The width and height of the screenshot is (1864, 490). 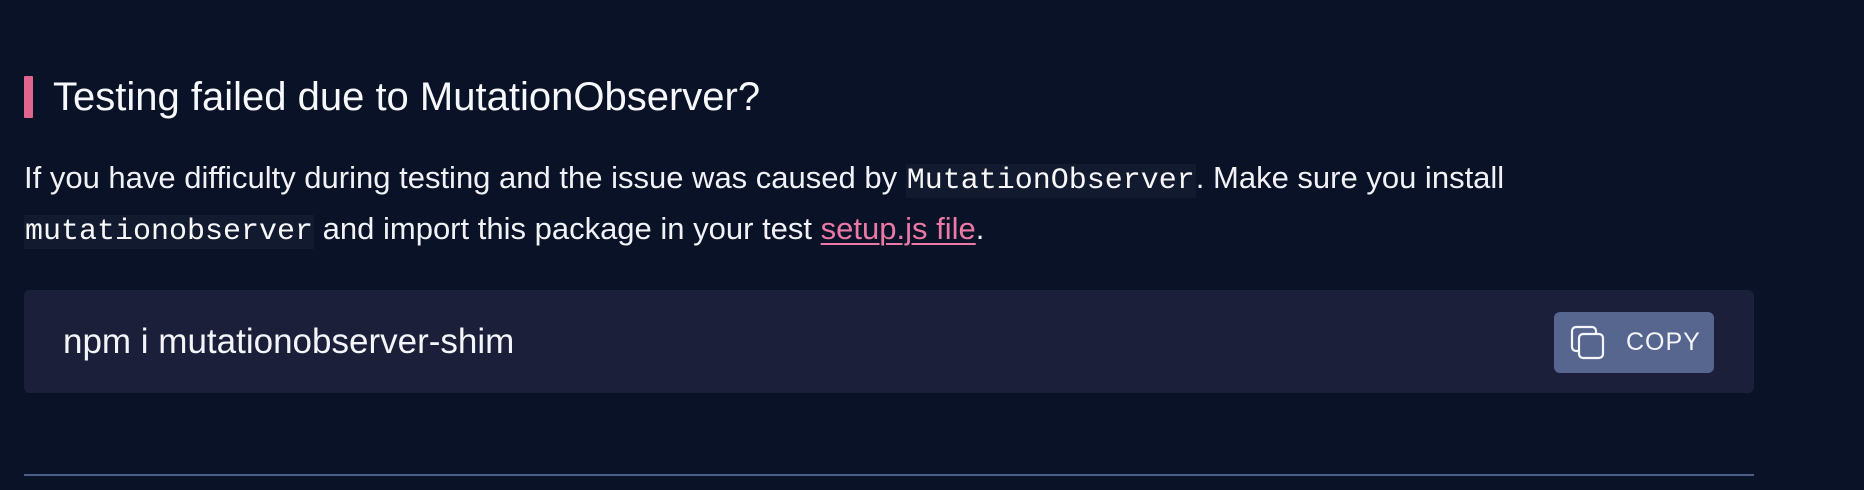 What do you see at coordinates (289, 341) in the screenshot?
I see `install-command: npm i mutationobserver-shim` at bounding box center [289, 341].